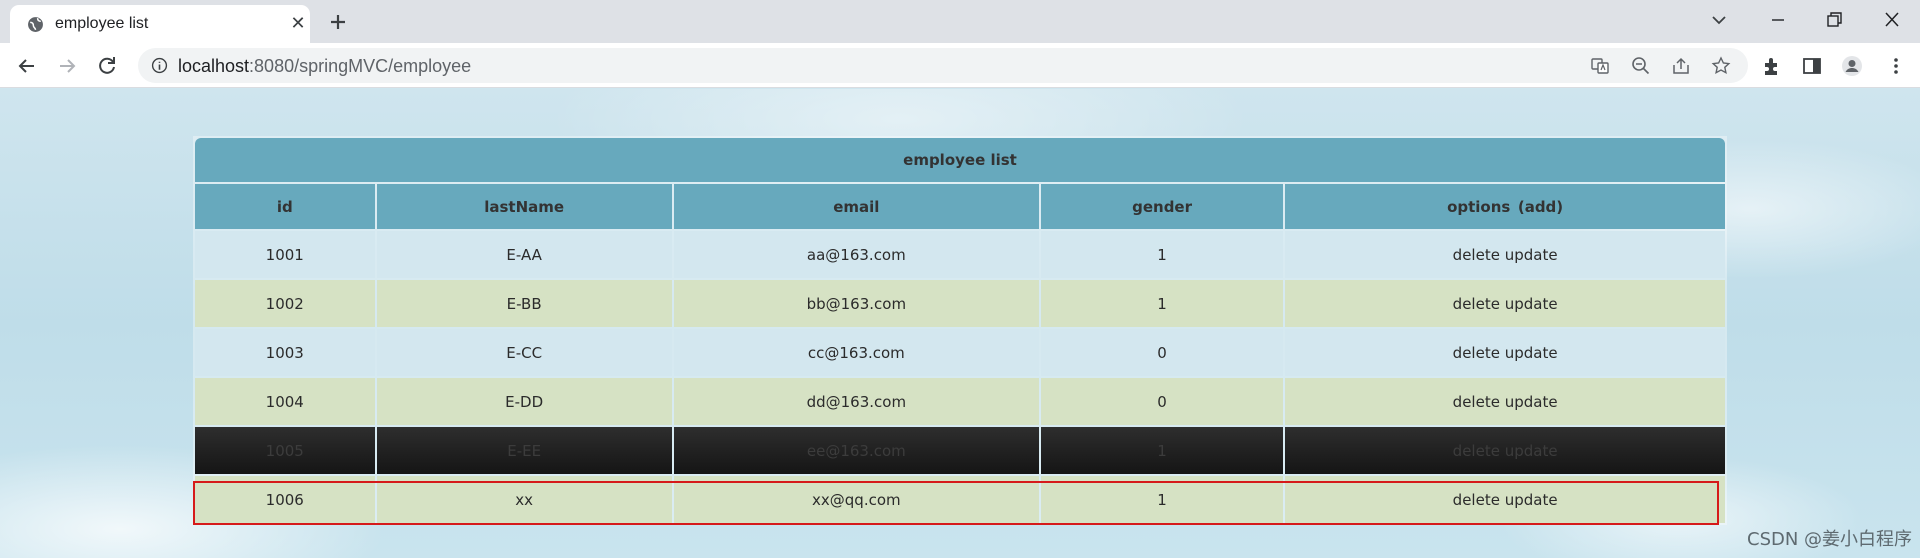 The height and width of the screenshot is (558, 1920). I want to click on tab-title: employee list, so click(102, 23).